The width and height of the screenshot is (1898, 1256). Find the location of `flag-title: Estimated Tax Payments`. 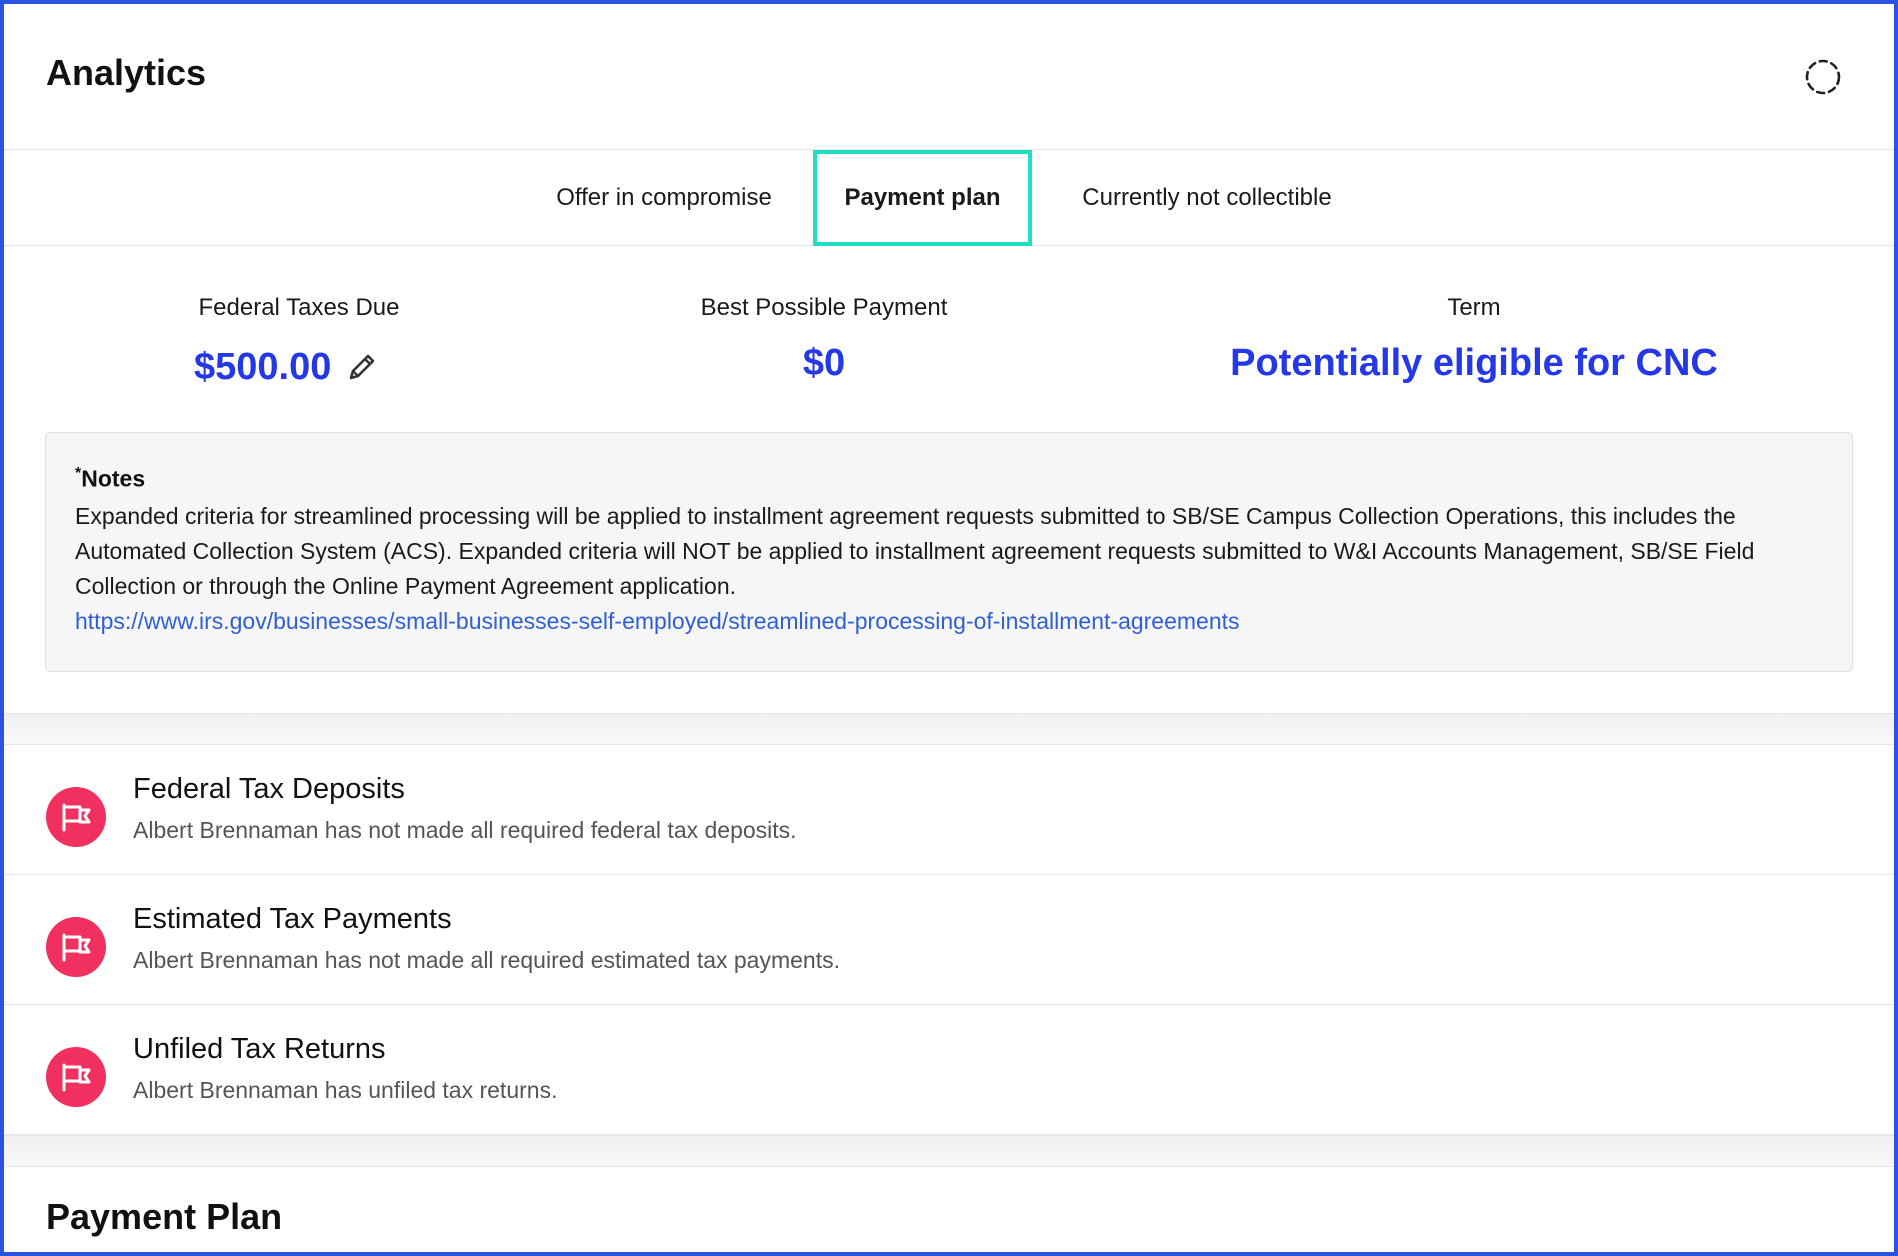

flag-title: Estimated Tax Payments is located at coordinates (292, 919).